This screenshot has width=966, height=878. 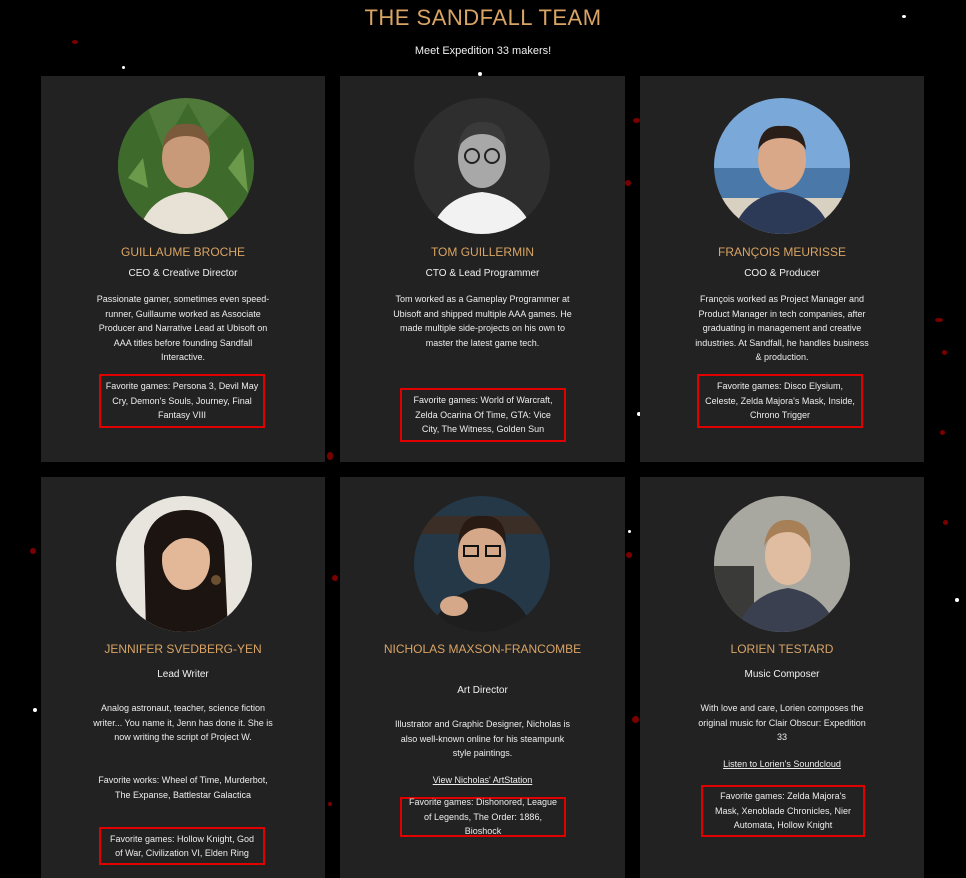 I want to click on member-role: Music Composer, so click(x=782, y=674).